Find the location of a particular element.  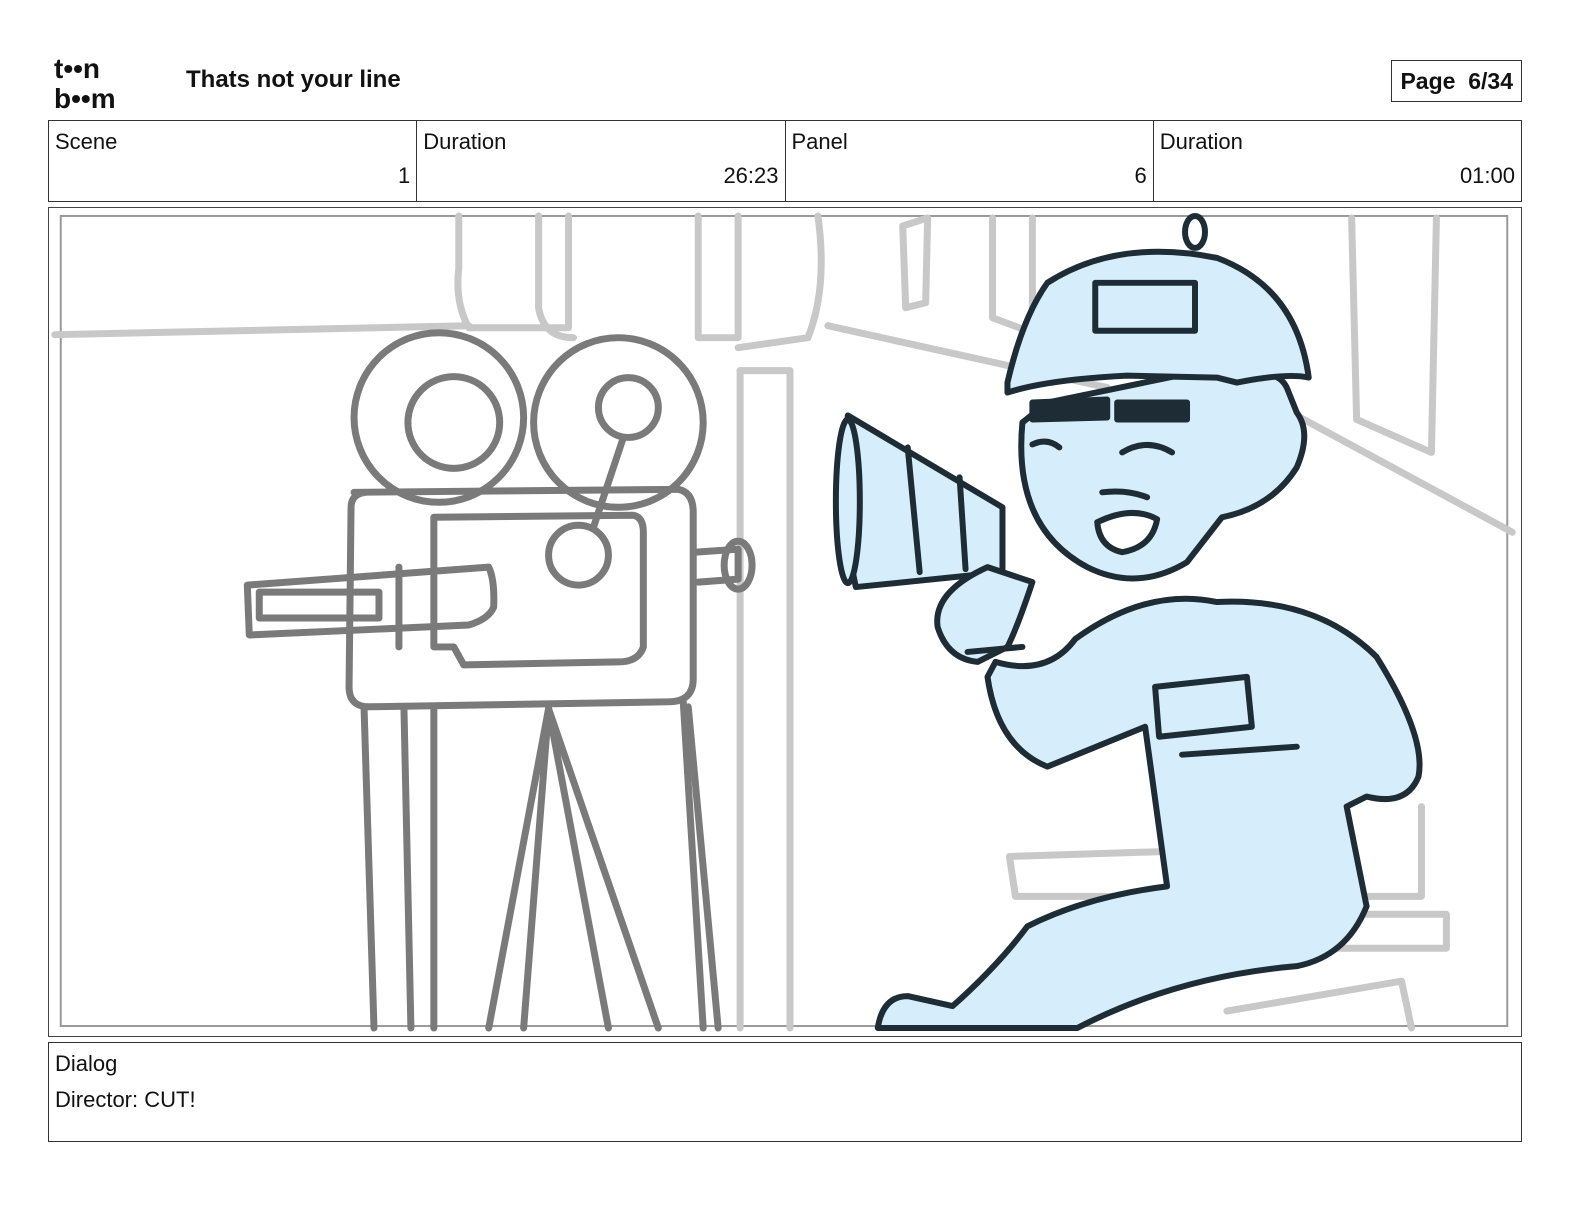

toonboom-logo-icon: t••n b••m is located at coordinates (108, 82).